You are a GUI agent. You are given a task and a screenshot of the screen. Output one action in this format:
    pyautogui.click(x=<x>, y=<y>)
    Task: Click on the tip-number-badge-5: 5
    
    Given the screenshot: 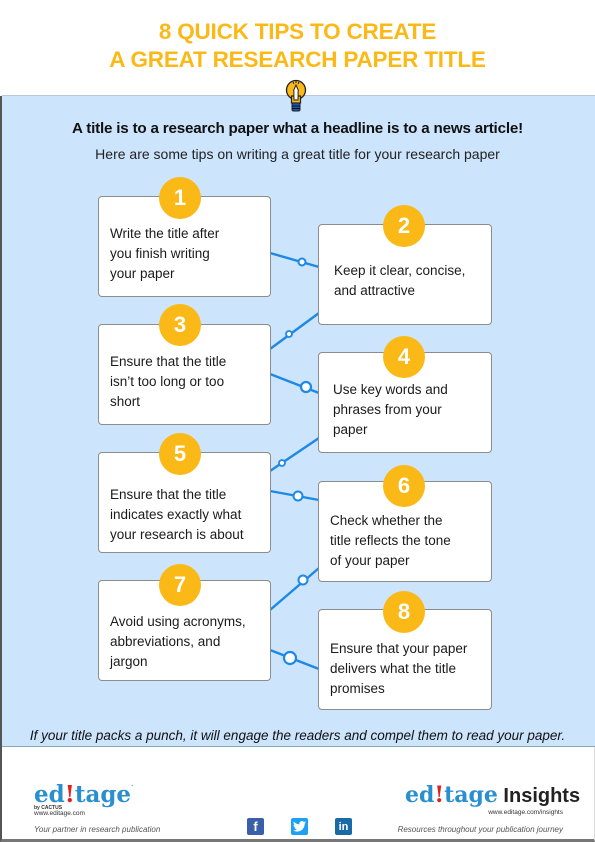 What is the action you would take?
    pyautogui.click(x=180, y=454)
    